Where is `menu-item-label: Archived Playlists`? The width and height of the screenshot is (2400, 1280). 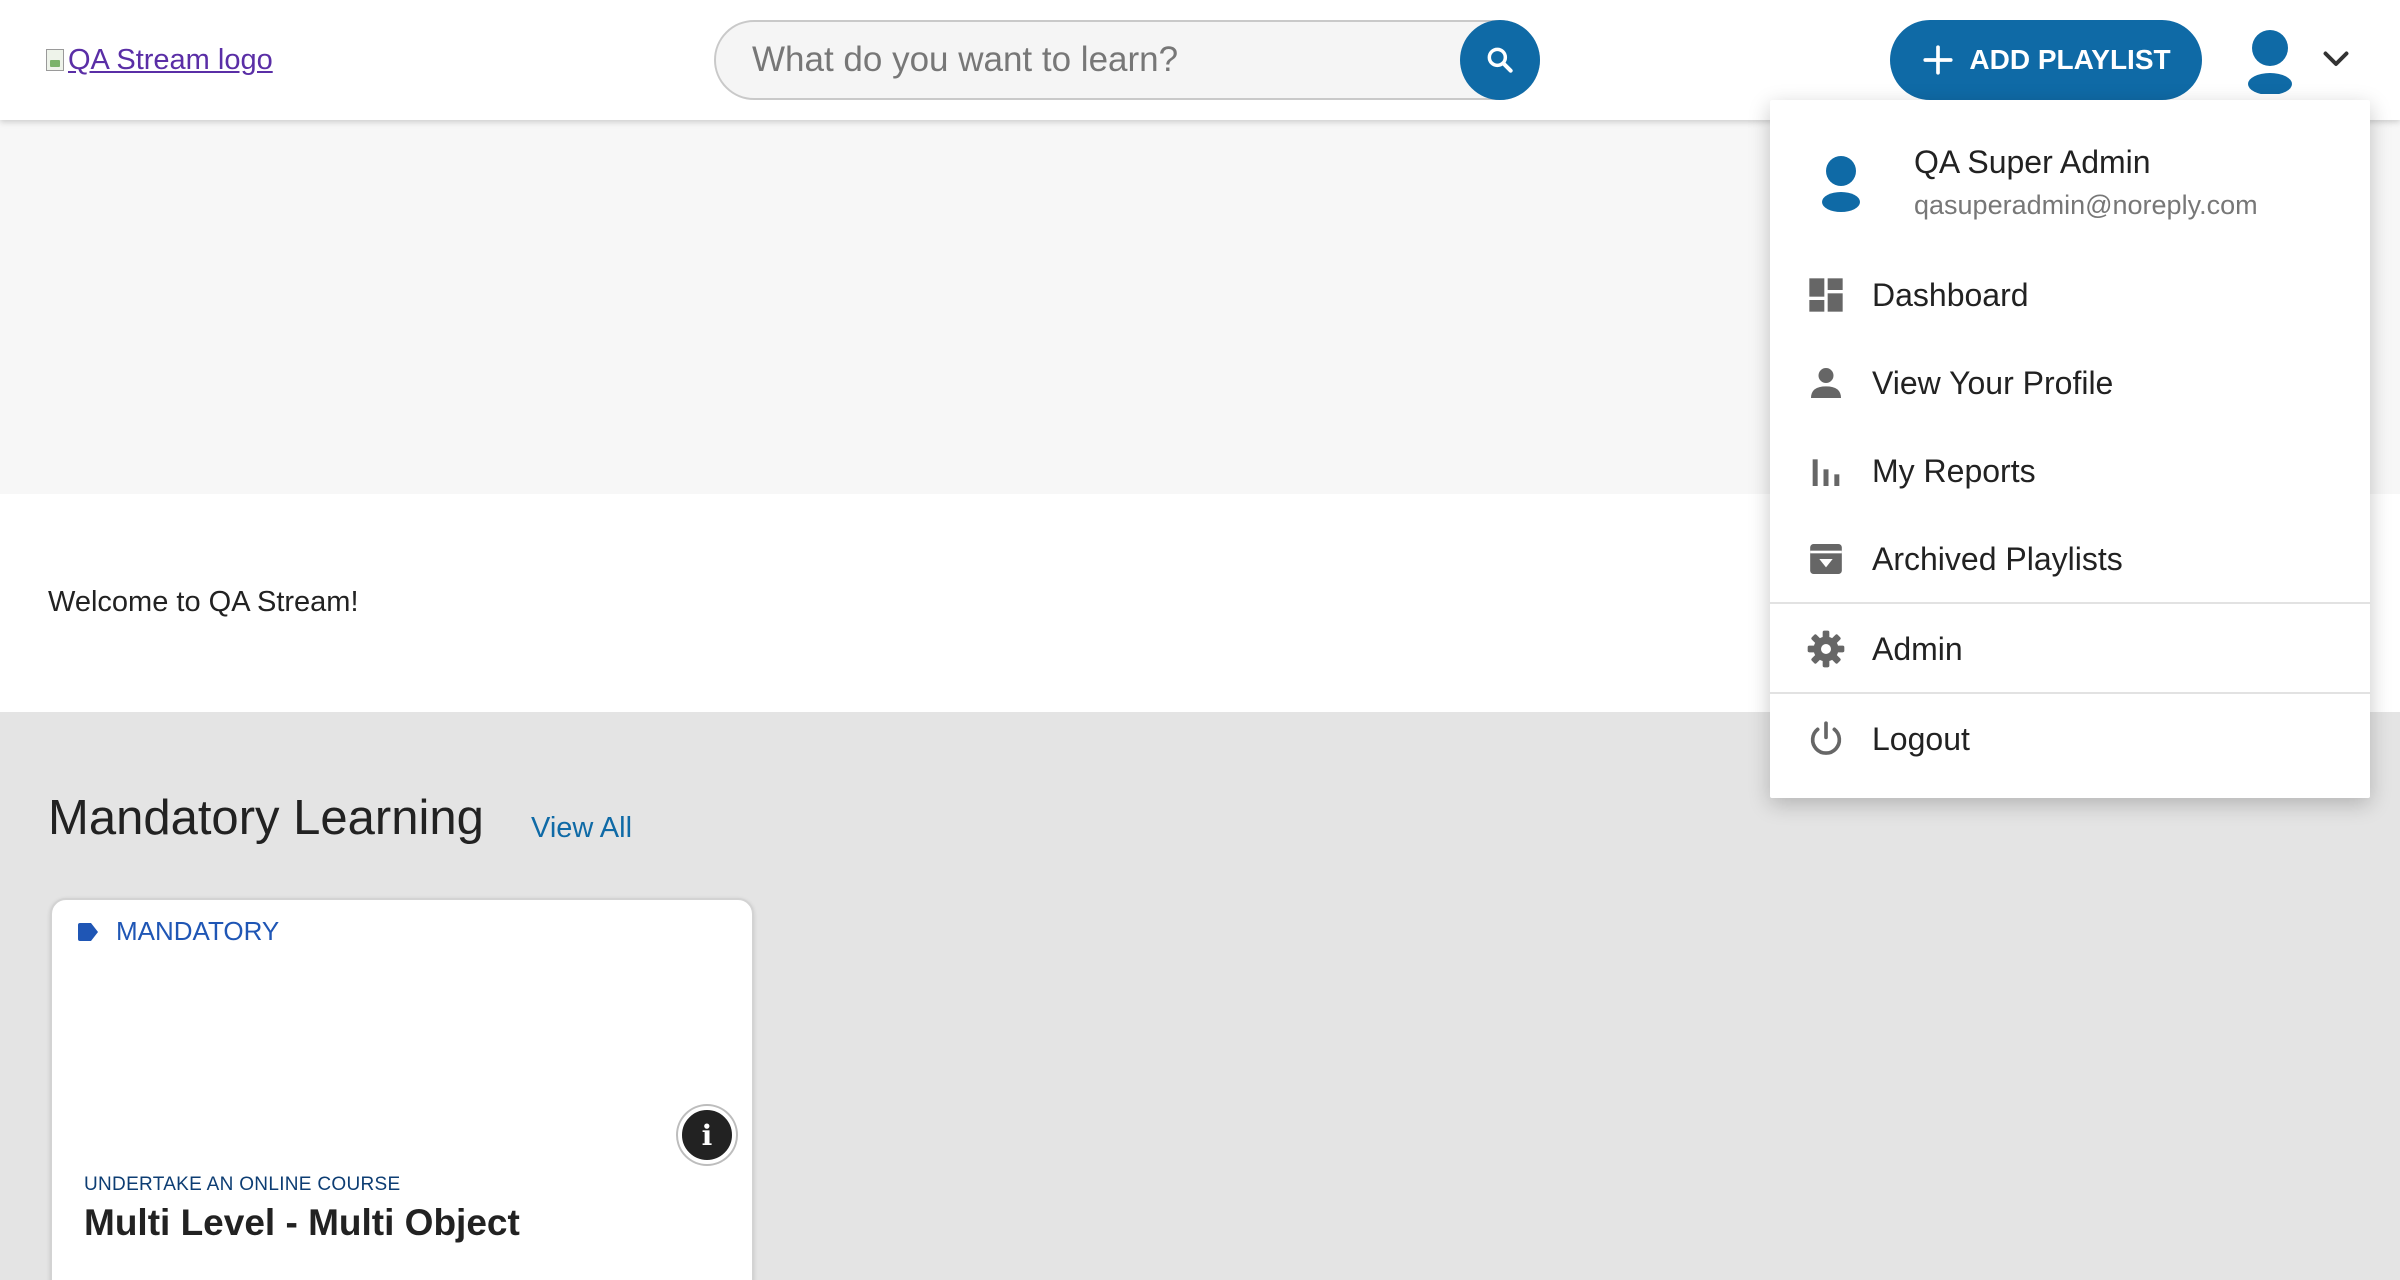 menu-item-label: Archived Playlists is located at coordinates (1997, 558).